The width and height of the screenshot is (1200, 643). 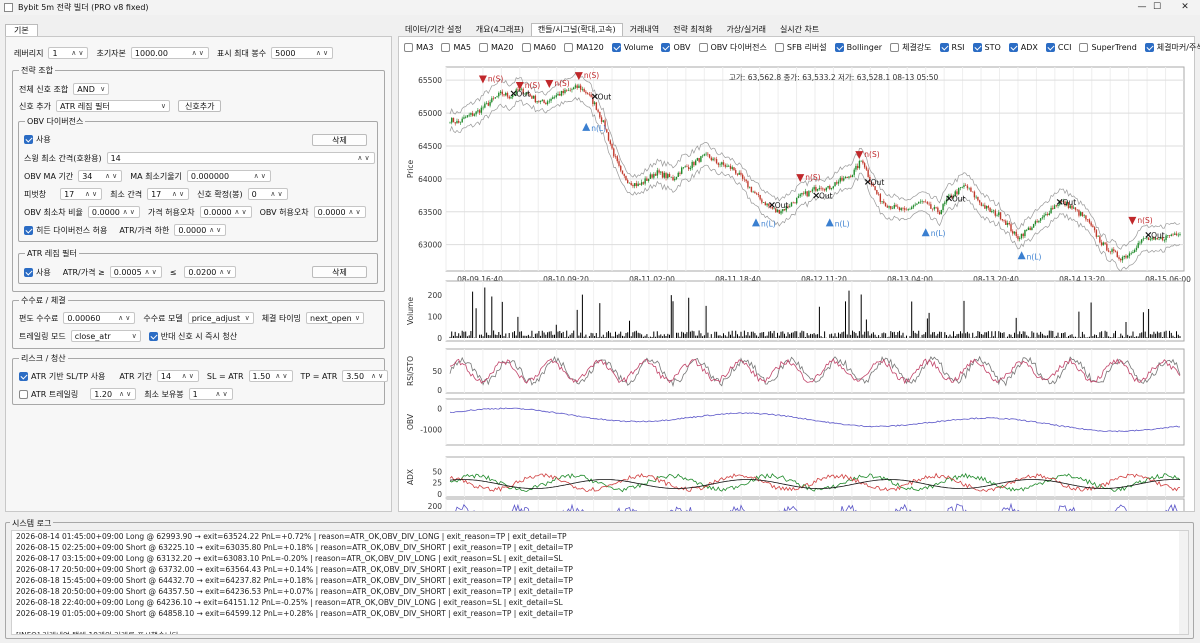 What do you see at coordinates (21, 30) in the screenshot?
I see `tab-basic: 기본` at bounding box center [21, 30].